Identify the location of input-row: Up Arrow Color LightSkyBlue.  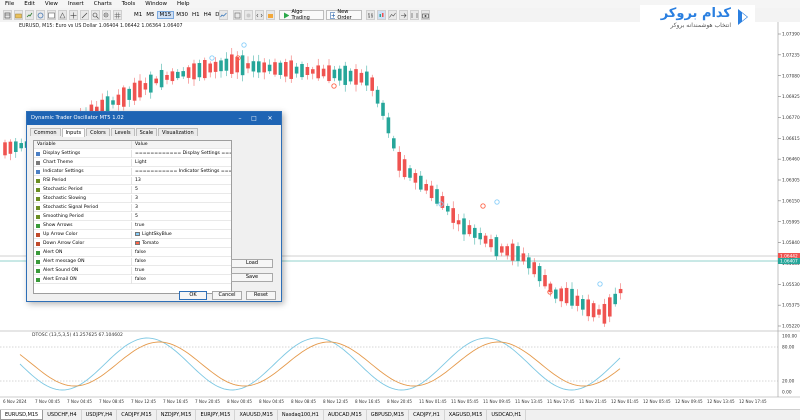
(132, 235).